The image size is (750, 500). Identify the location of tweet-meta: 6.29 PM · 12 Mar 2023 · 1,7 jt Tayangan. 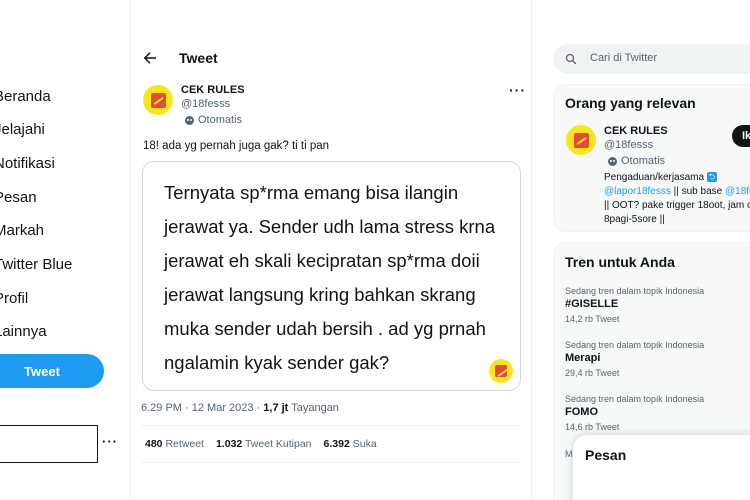
(240, 408).